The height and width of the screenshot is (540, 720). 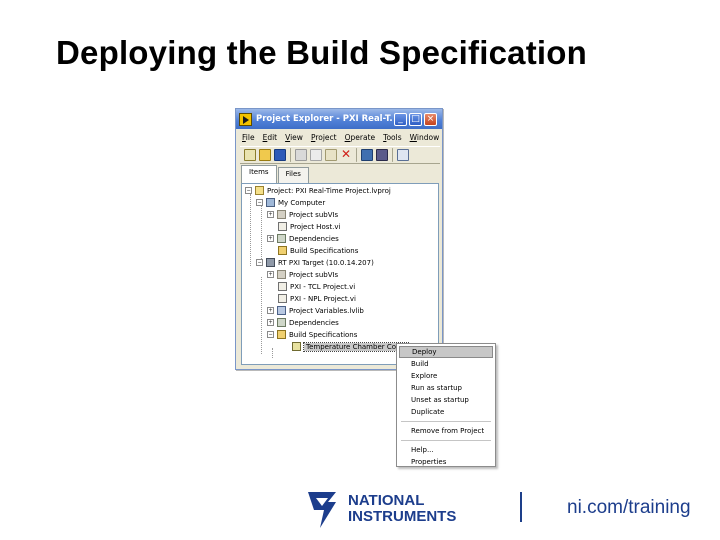 What do you see at coordinates (316, 155) in the screenshot?
I see `copy-icon` at bounding box center [316, 155].